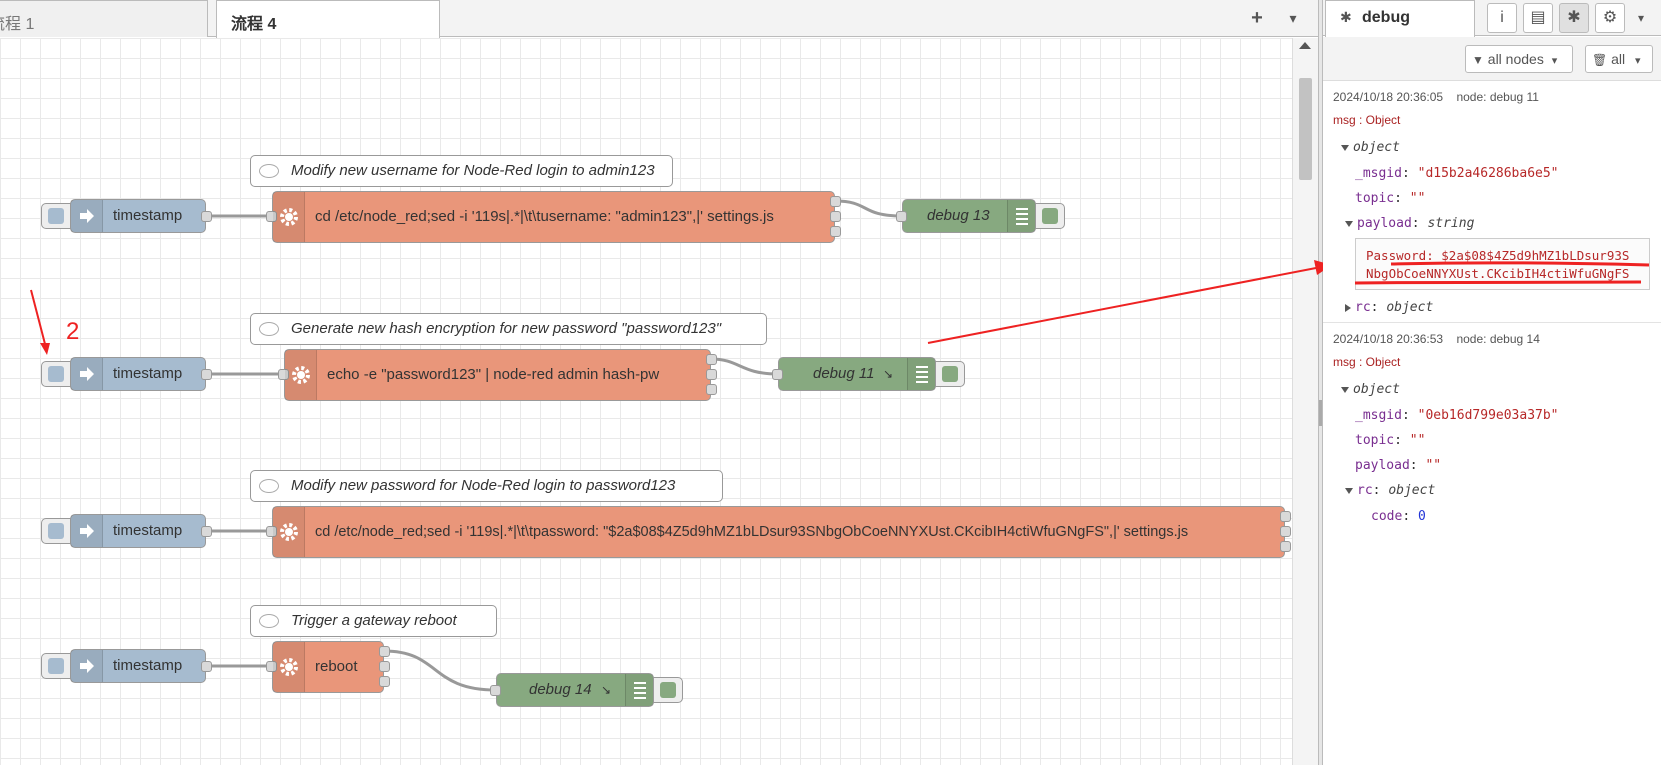  Describe the element at coordinates (1497, 97) in the screenshot. I see `message-node: node: debug 11` at that location.